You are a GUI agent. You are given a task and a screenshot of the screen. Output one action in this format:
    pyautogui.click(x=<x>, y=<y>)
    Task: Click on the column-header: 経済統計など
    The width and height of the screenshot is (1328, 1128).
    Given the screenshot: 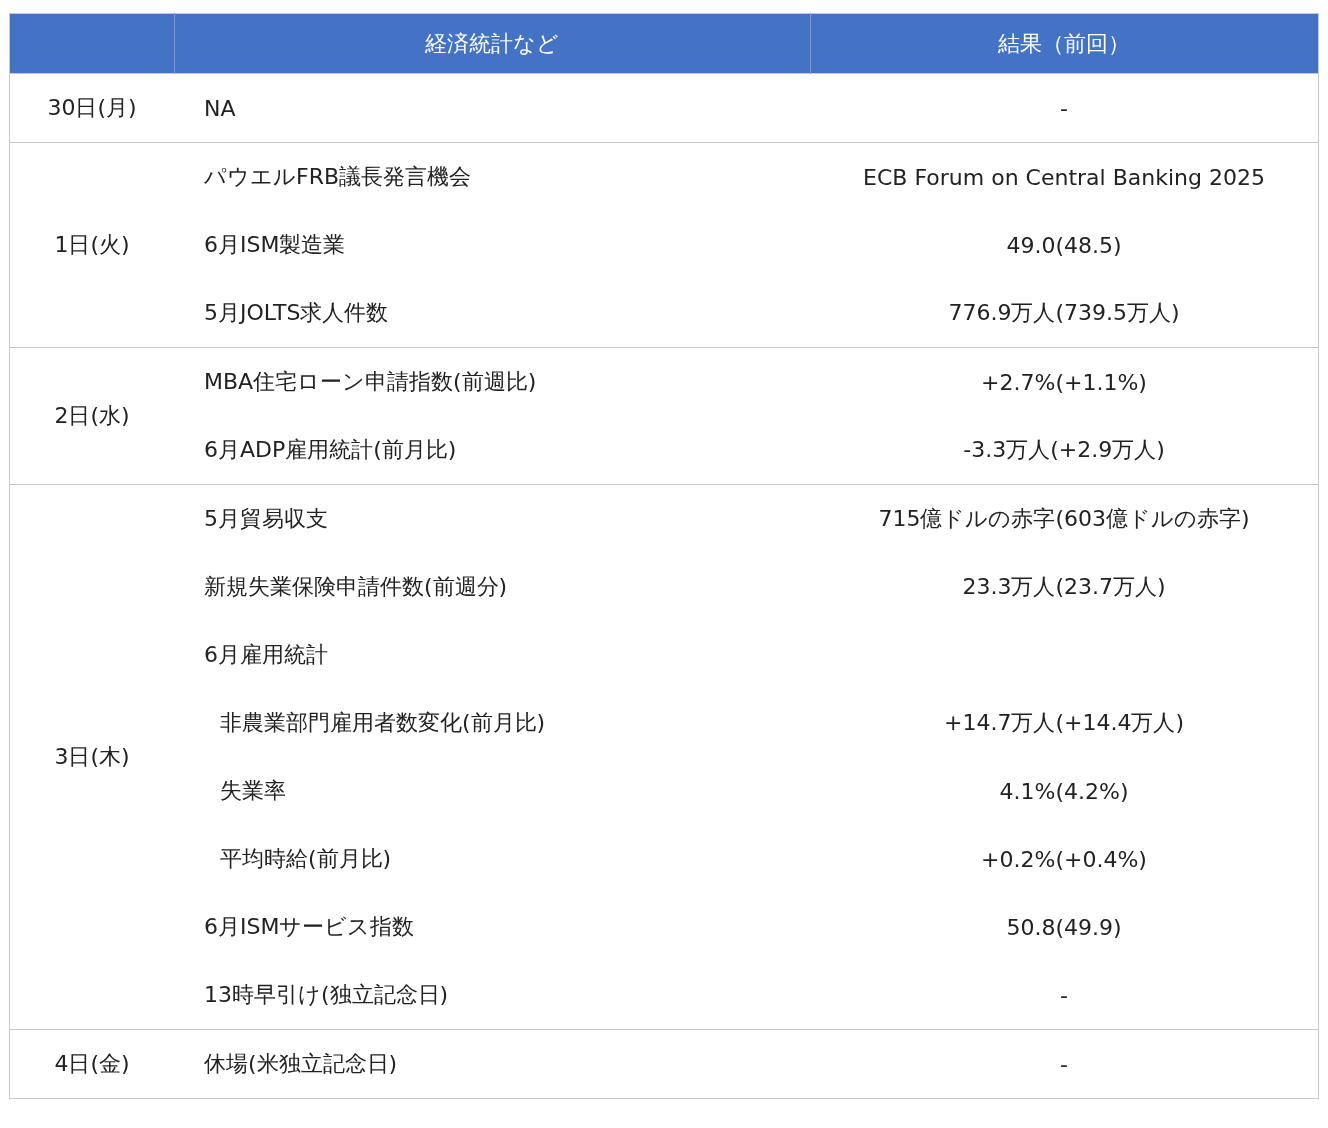 What is the action you would take?
    pyautogui.click(x=492, y=43)
    